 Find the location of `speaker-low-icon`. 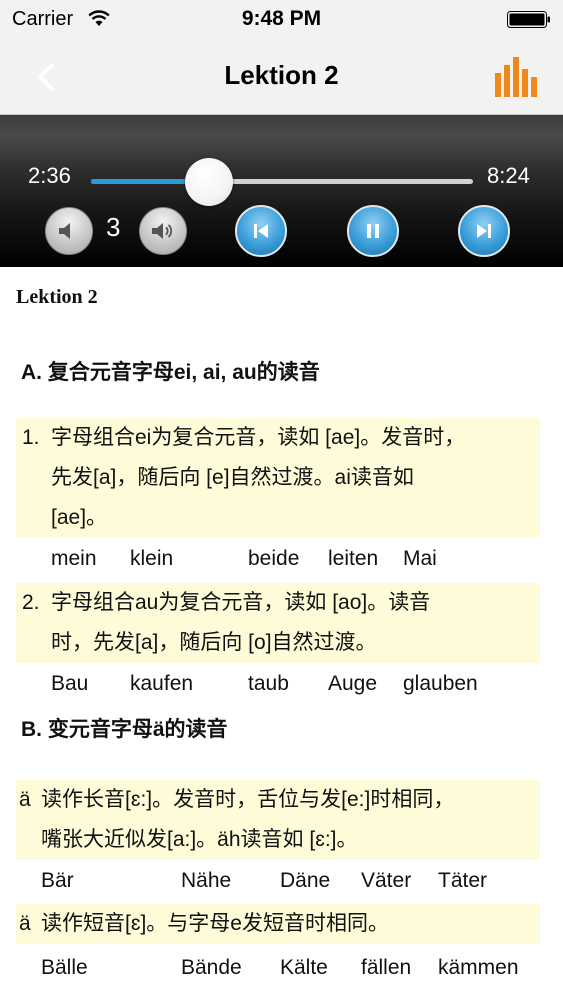

speaker-low-icon is located at coordinates (64, 231).